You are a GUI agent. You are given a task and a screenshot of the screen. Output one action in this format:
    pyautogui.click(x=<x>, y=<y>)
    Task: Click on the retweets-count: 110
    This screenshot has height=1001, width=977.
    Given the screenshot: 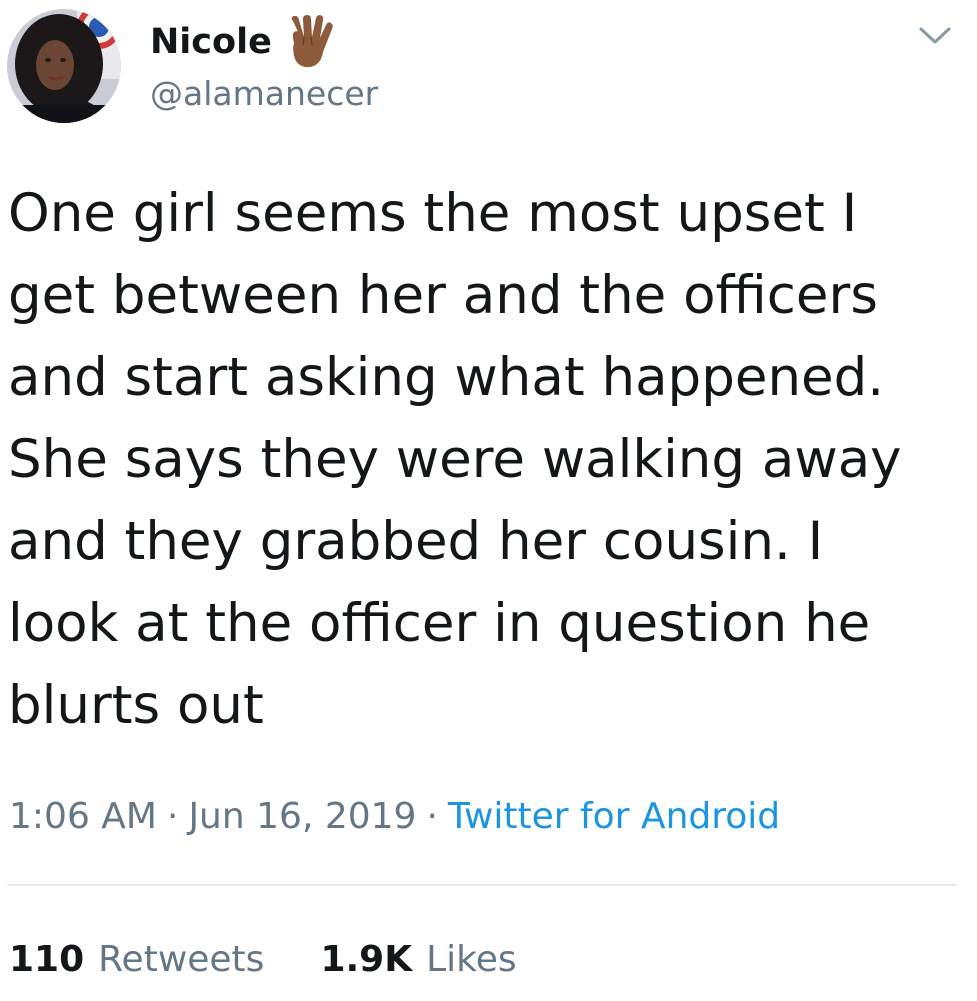 What is the action you would take?
    pyautogui.click(x=47, y=959)
    